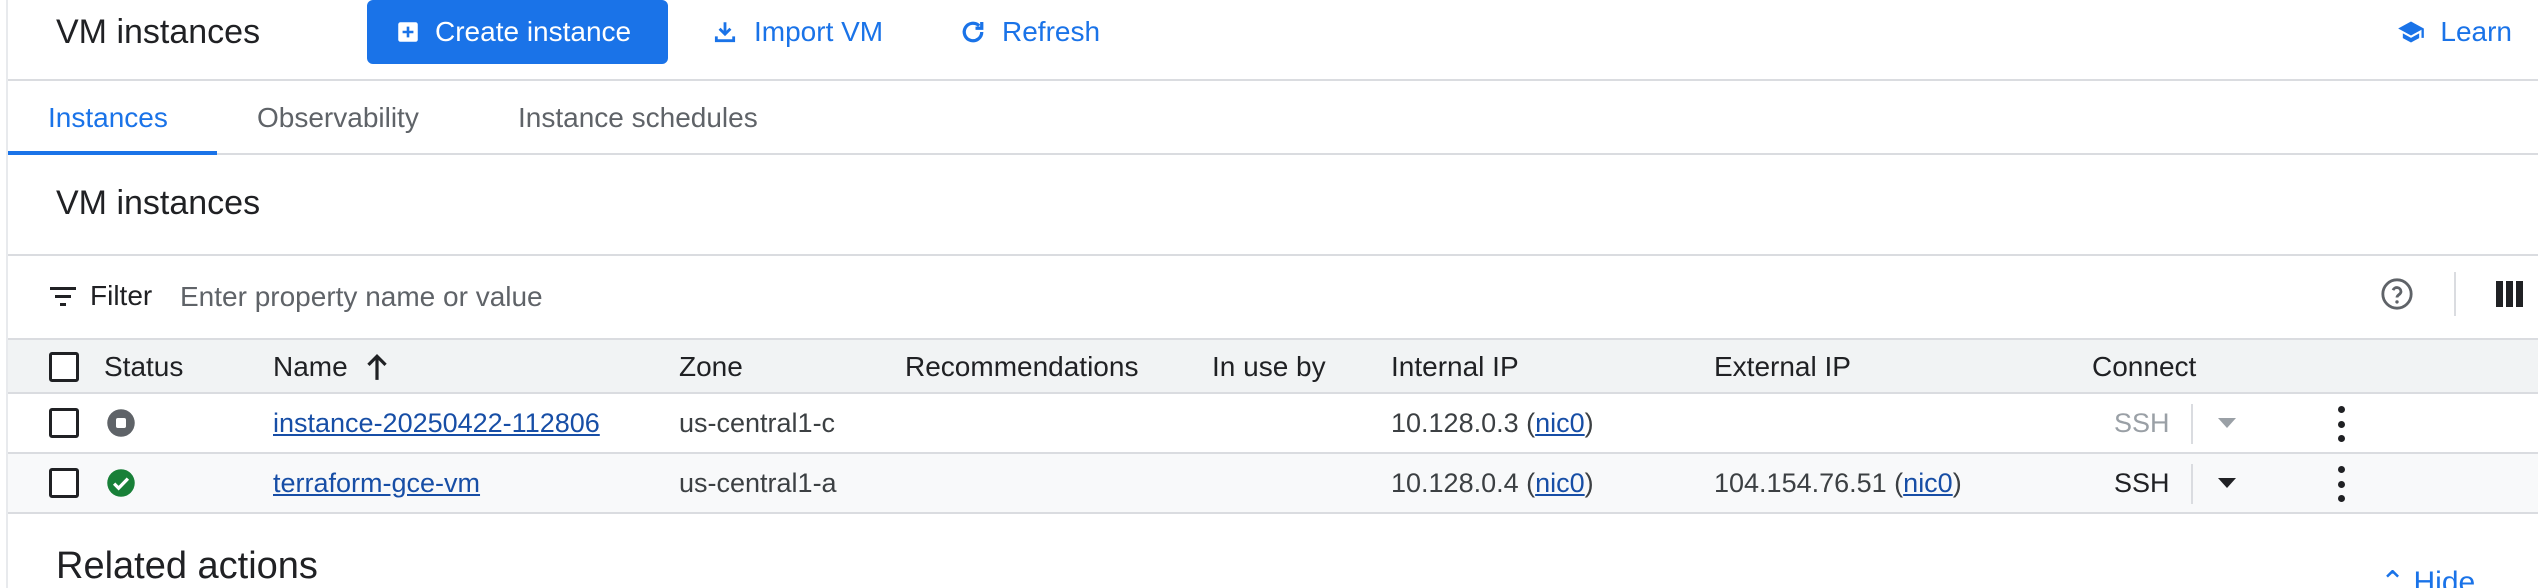  What do you see at coordinates (121, 425) in the screenshot?
I see `status-stopped-icon` at bounding box center [121, 425].